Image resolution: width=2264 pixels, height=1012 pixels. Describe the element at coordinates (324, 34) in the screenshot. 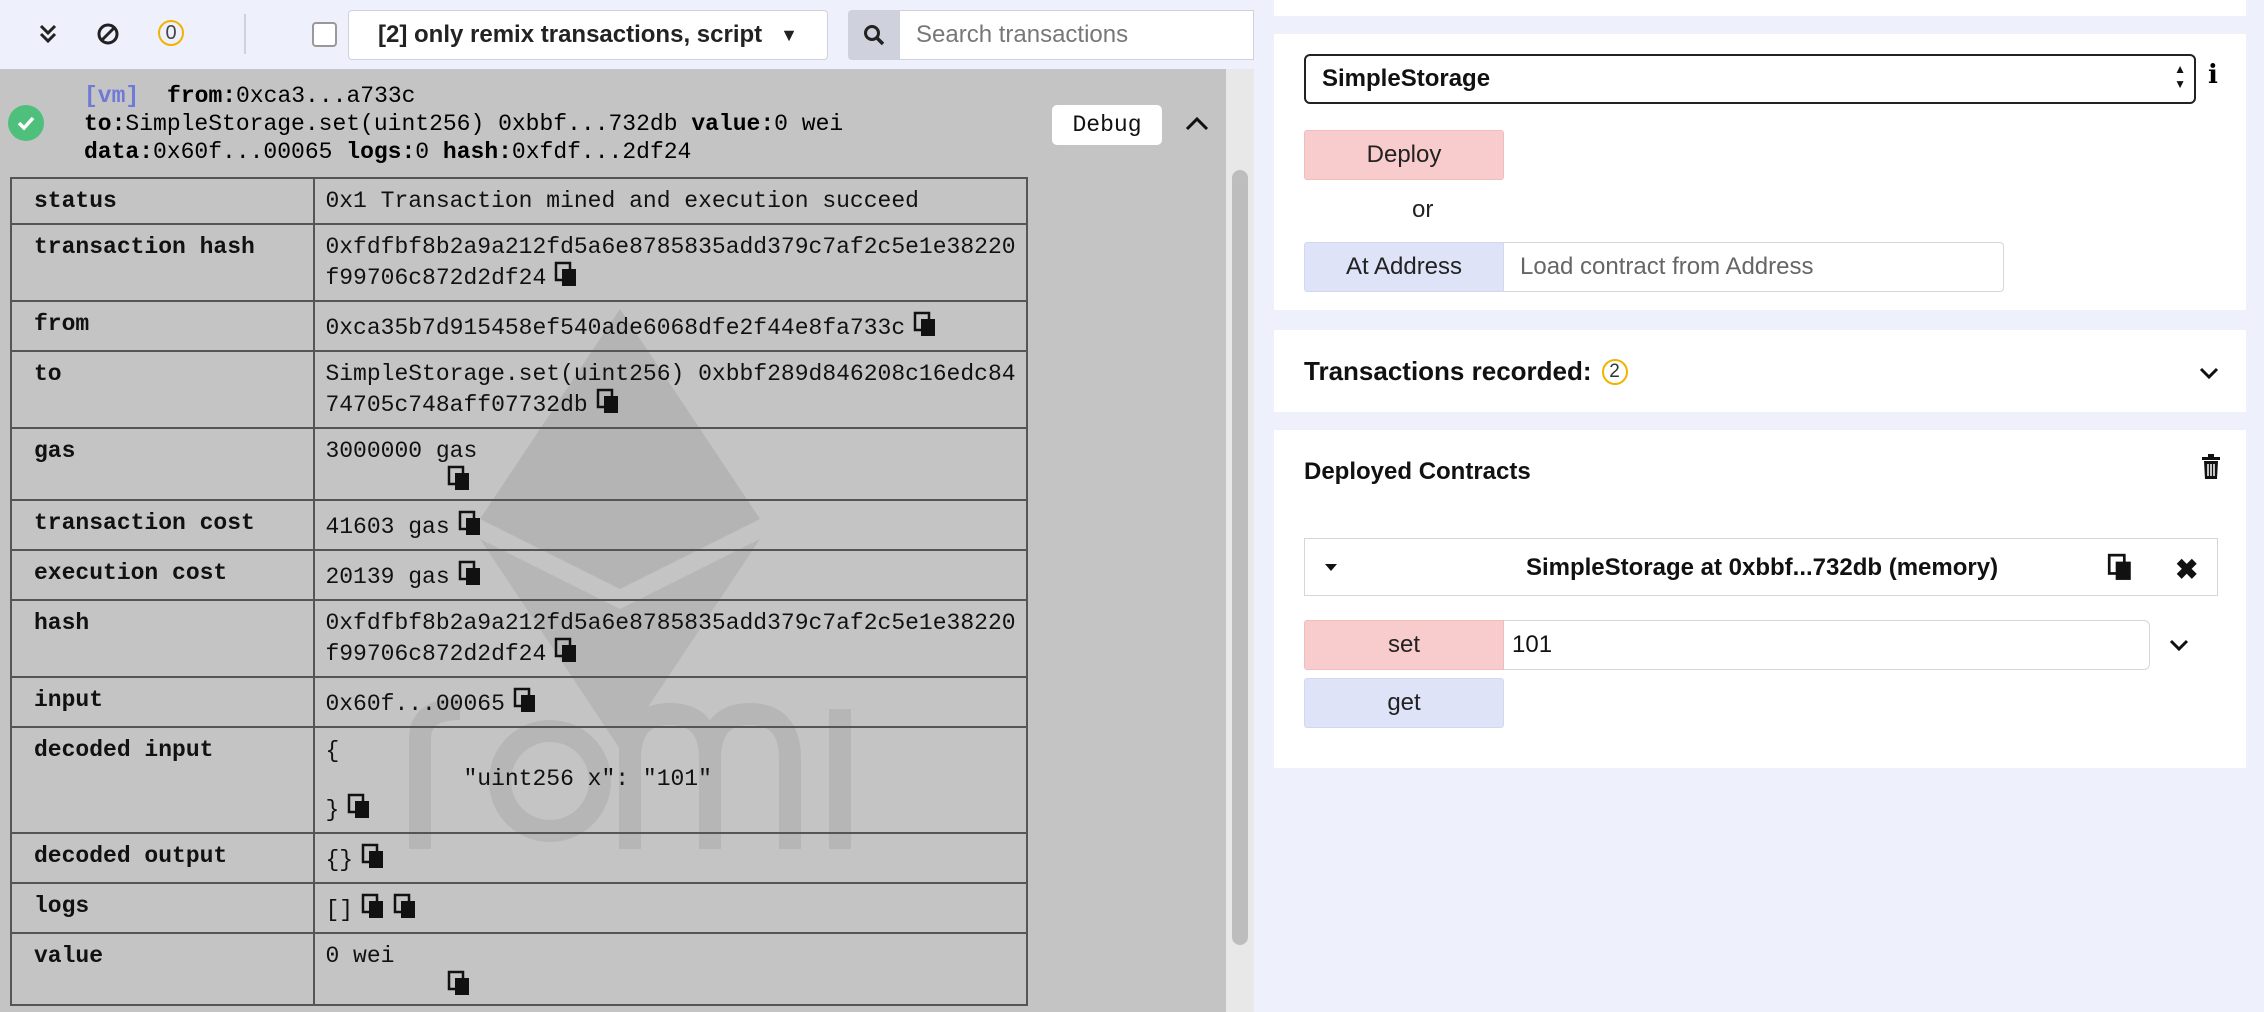

I see `listen-checkbox` at that location.